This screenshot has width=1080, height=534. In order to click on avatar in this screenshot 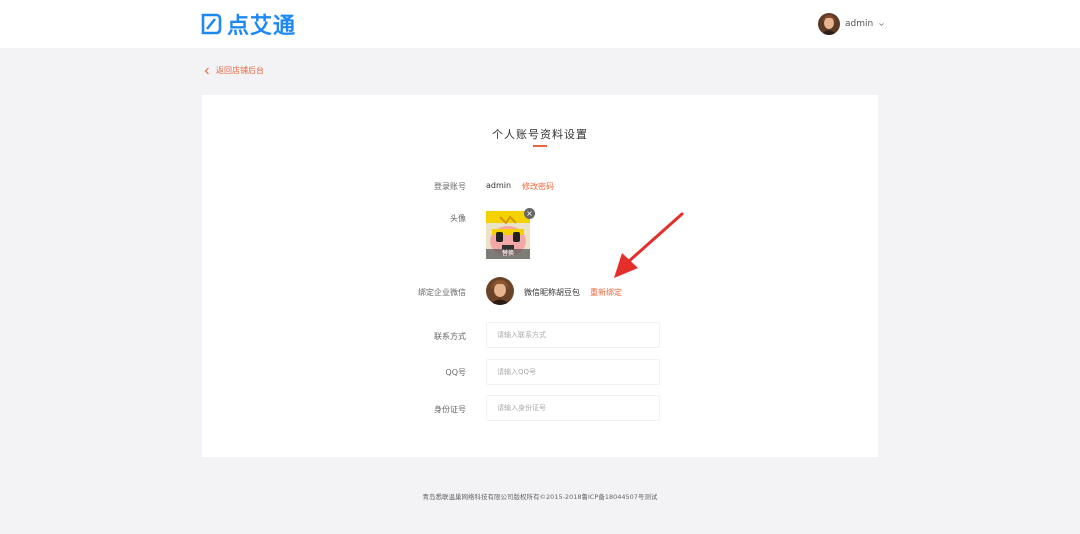, I will do `click(829, 24)`.